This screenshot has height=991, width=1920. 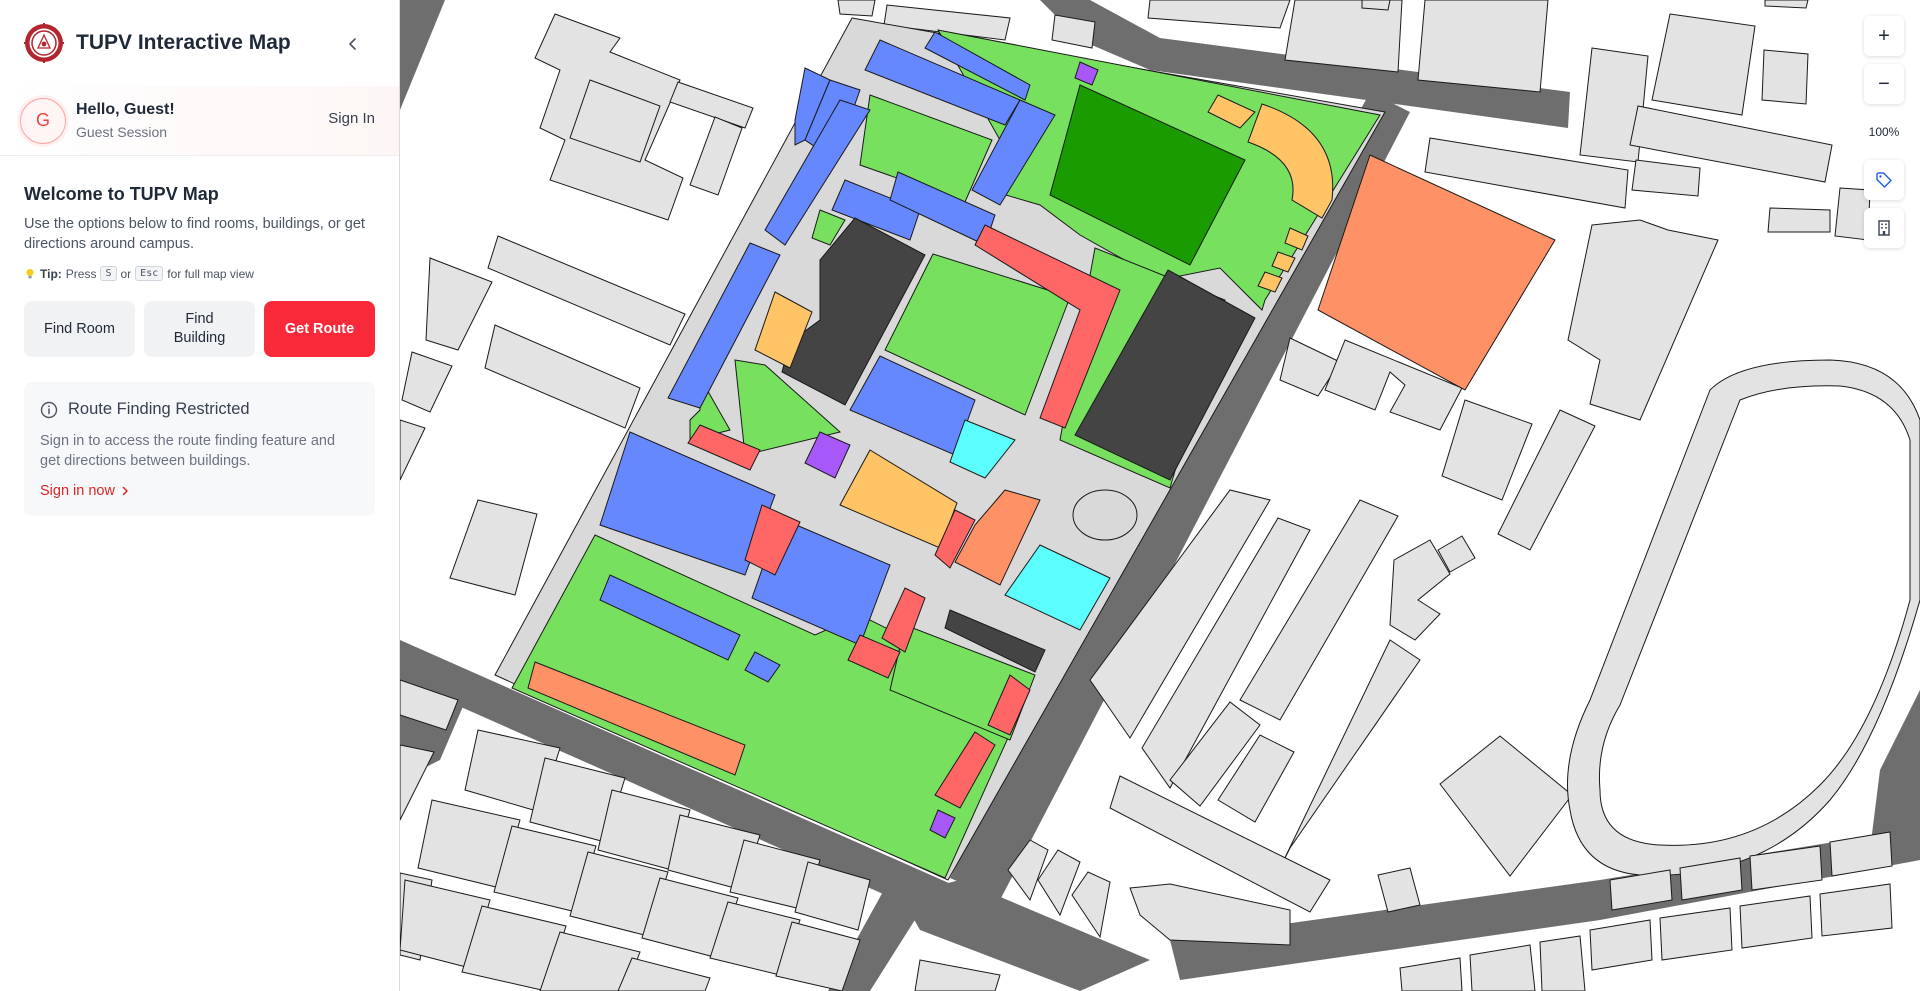 I want to click on chevron-left-icon, so click(x=352, y=44).